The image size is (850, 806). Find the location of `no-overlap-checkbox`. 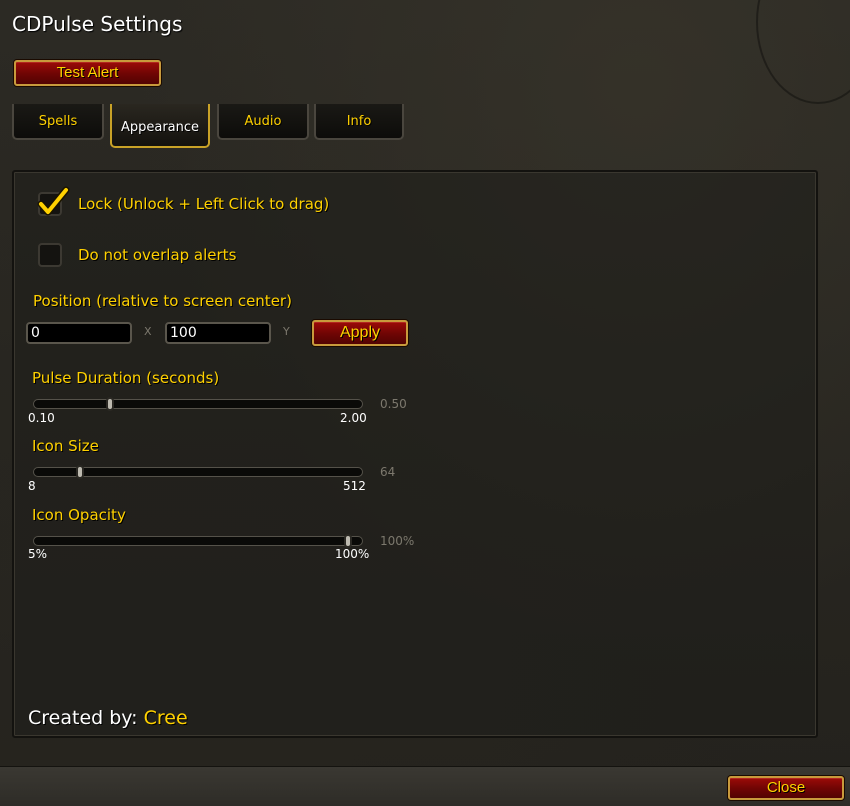

no-overlap-checkbox is located at coordinates (50, 255).